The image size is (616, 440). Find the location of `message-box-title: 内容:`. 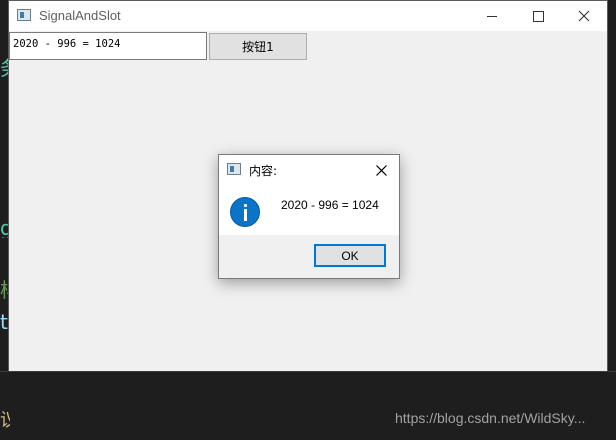

message-box-title: 内容: is located at coordinates (263, 171).